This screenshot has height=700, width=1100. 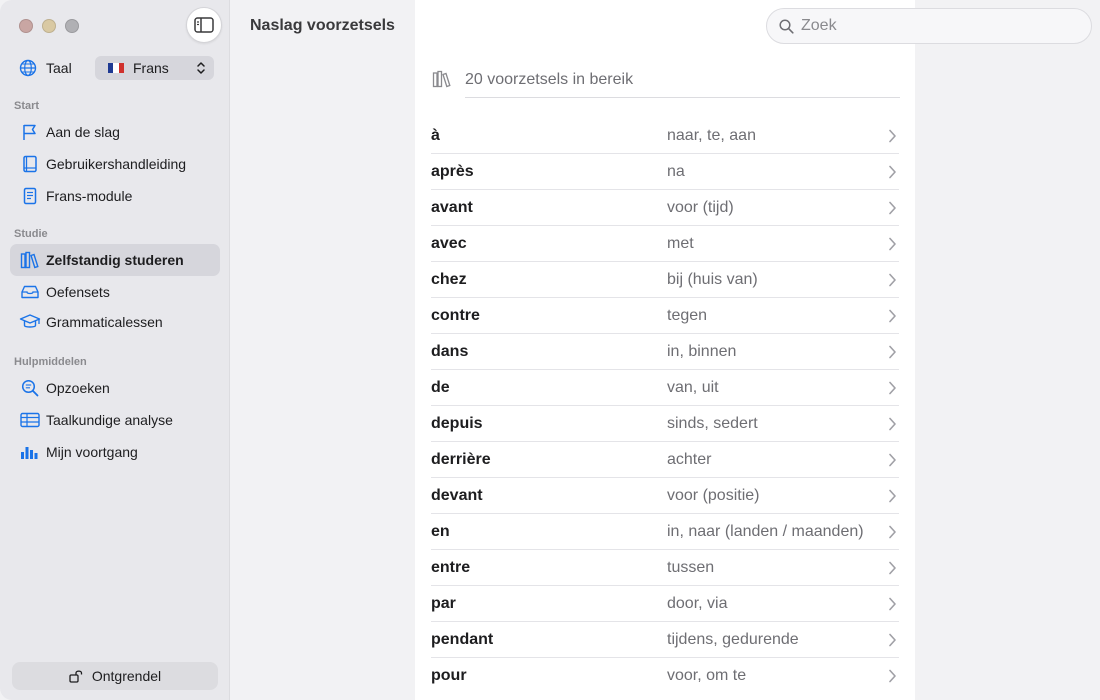 I want to click on sidebar-item-opzoeken: Opzoeken, so click(x=115, y=388).